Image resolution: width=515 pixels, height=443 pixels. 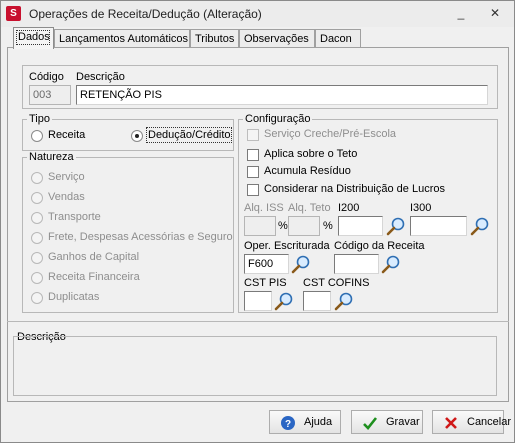 What do you see at coordinates (253, 172) in the screenshot?
I see `acumula-residuo-checkbox` at bounding box center [253, 172].